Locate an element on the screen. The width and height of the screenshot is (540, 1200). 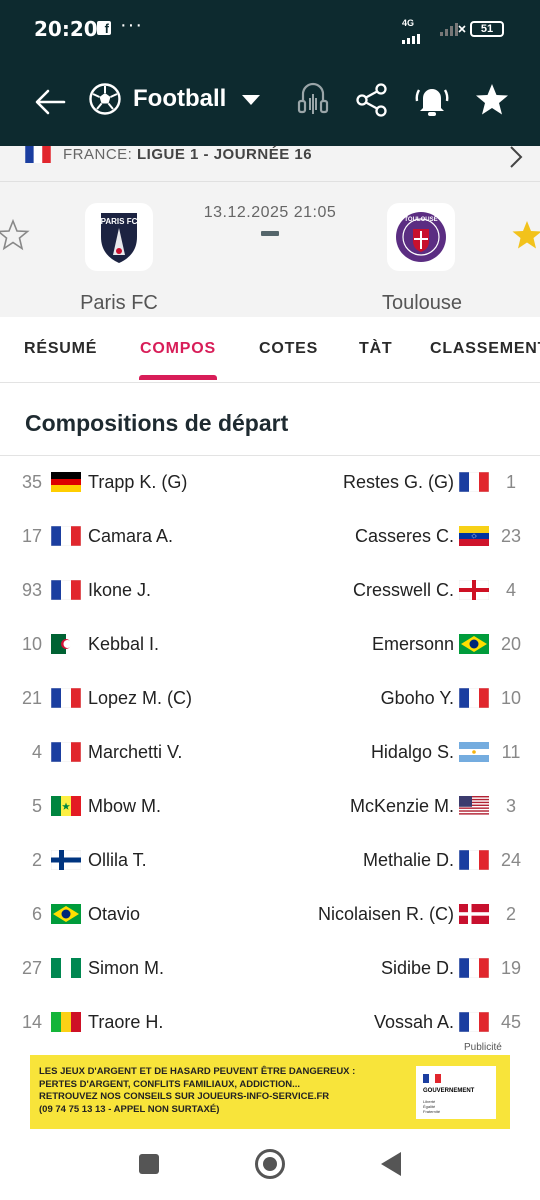
away-player-number: 10 is located at coordinates (511, 698).